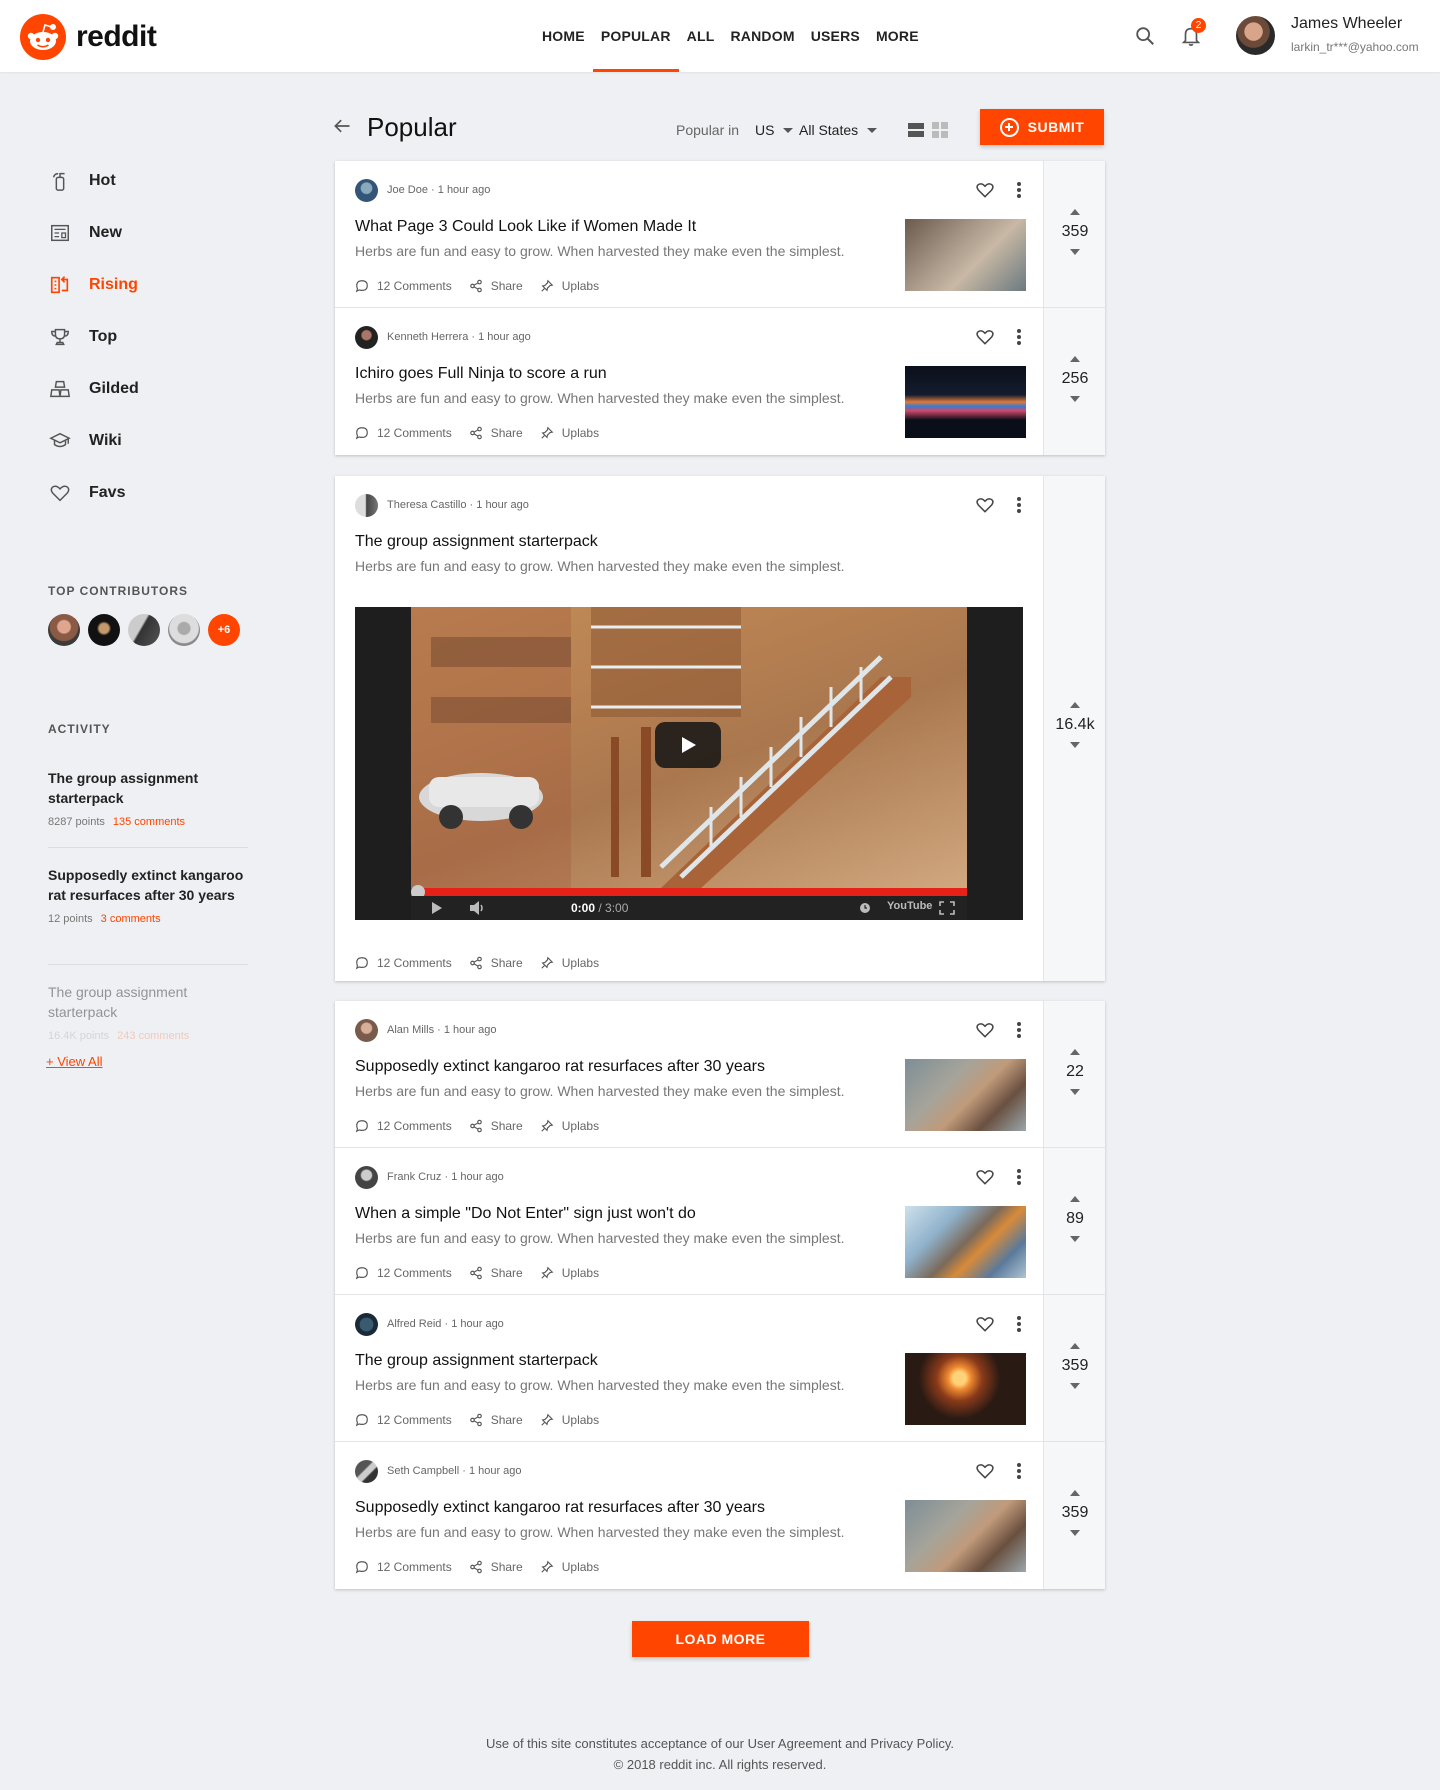 The height and width of the screenshot is (1790, 1440). Describe the element at coordinates (838, 130) in the screenshot. I see `state-select: All States` at that location.